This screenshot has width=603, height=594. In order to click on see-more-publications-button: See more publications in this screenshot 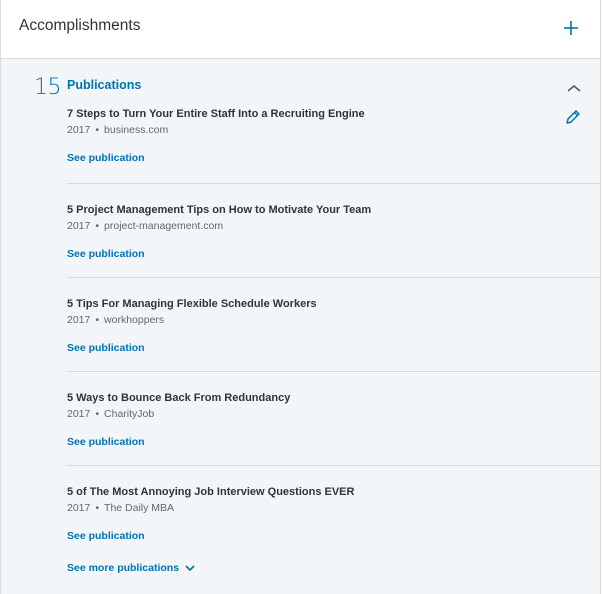, I will do `click(131, 568)`.